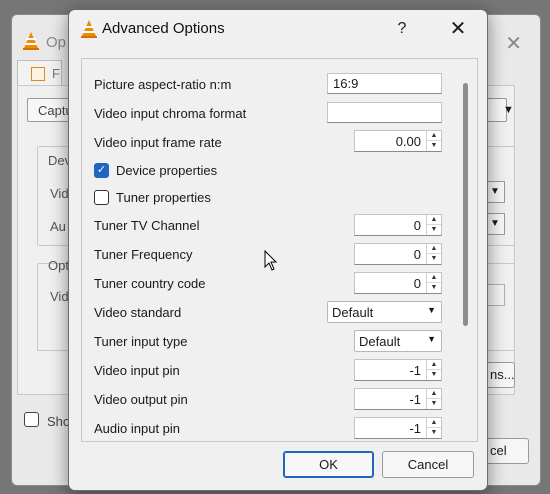 This screenshot has height=494, width=550. I want to click on tuner-properties-label: Tuner properties, so click(163, 197).